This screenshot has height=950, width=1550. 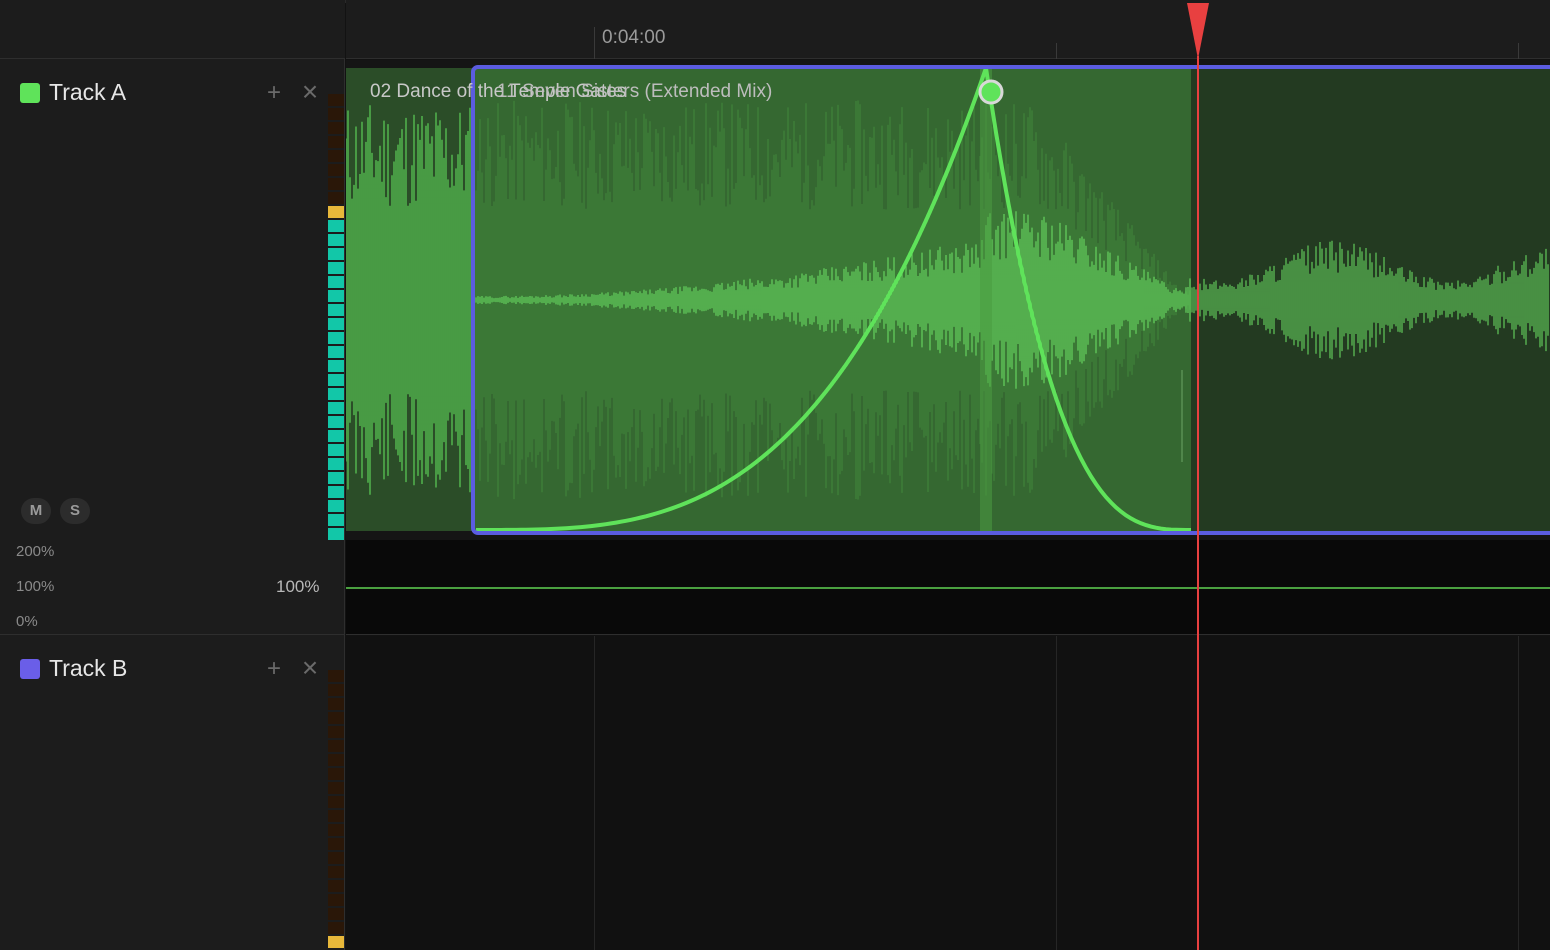 I want to click on volume-current-value: 100%, so click(x=297, y=587).